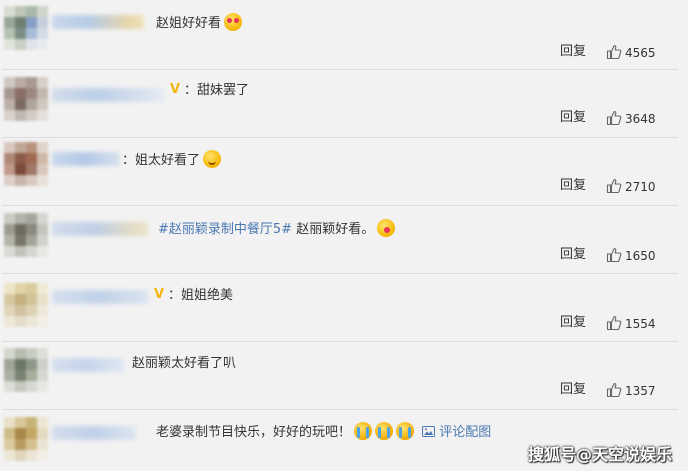  I want to click on like-count: 1357, so click(640, 391).